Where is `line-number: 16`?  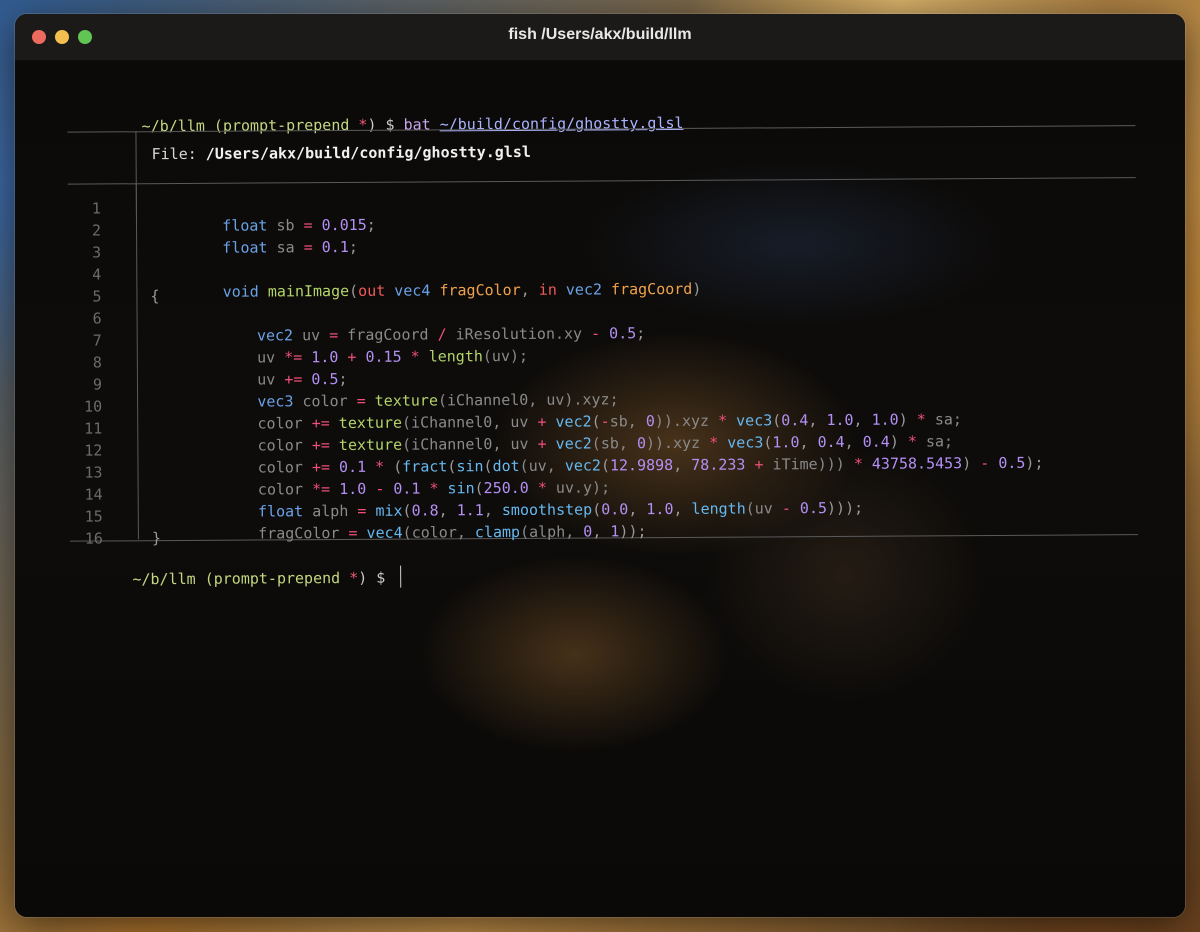
line-number: 16 is located at coordinates (93, 538).